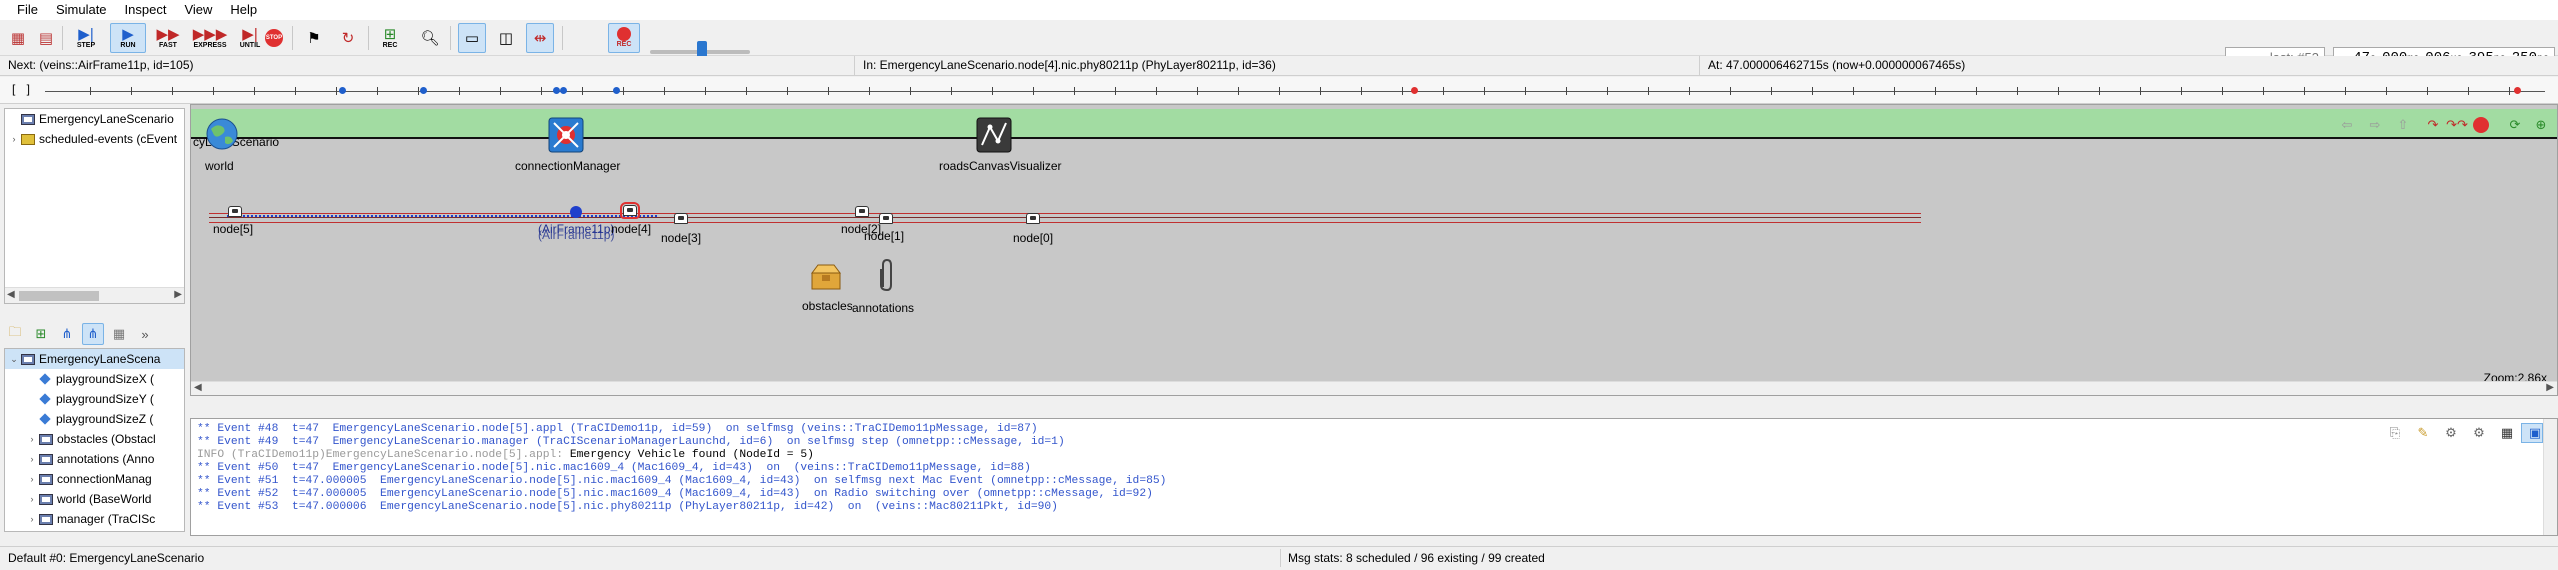  I want to click on connection-manager-icon, so click(566, 135).